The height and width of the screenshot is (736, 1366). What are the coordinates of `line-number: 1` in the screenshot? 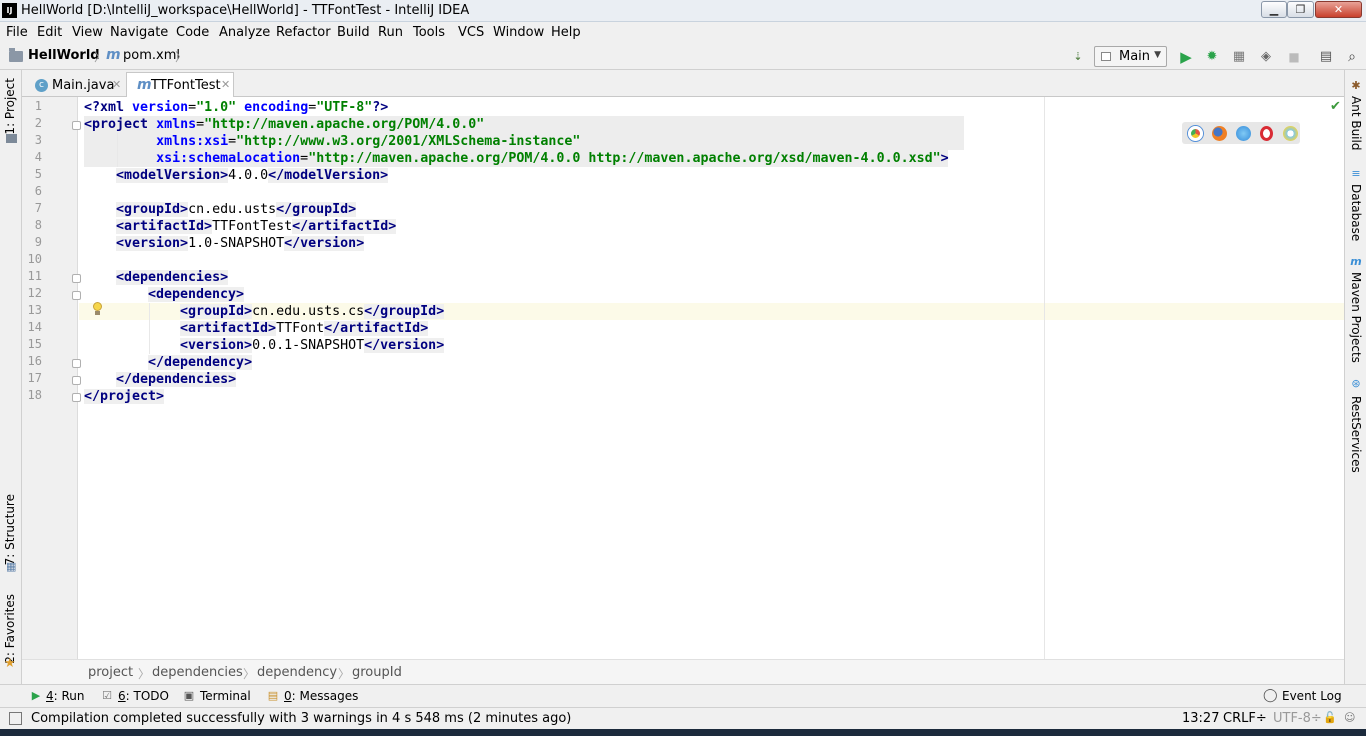 It's located at (38, 106).